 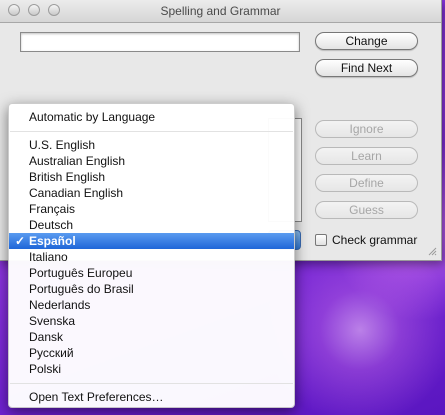 What do you see at coordinates (366, 210) in the screenshot?
I see `guess-button: Guess` at bounding box center [366, 210].